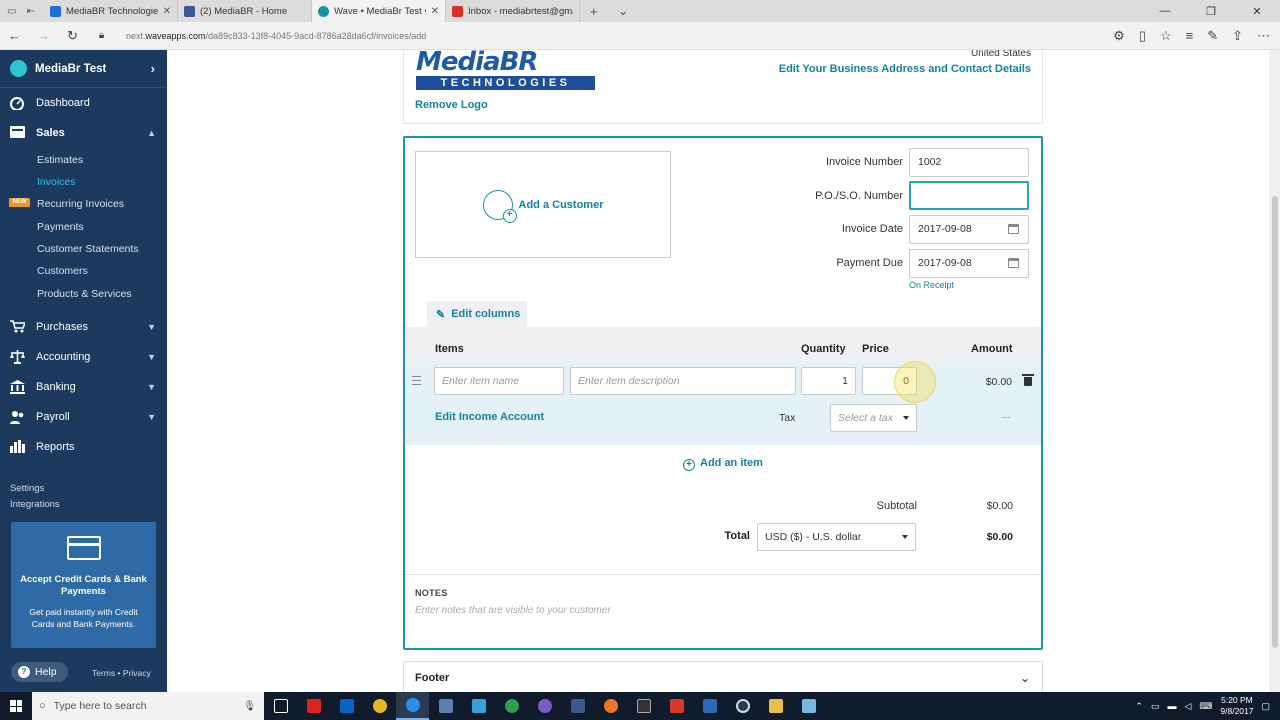 The image size is (1280, 720). I want to click on settings-link: Settings, so click(27, 488).